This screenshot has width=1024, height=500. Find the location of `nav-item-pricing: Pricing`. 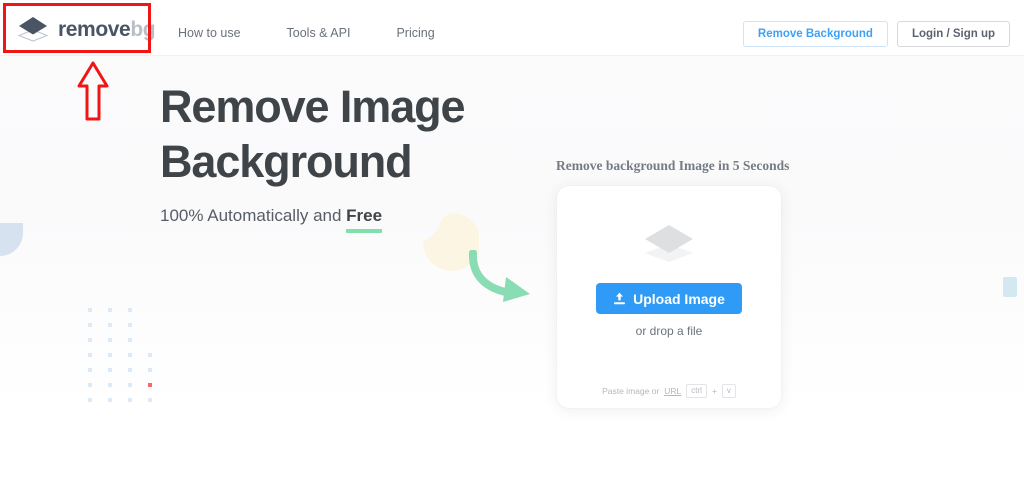

nav-item-pricing: Pricing is located at coordinates (415, 33).